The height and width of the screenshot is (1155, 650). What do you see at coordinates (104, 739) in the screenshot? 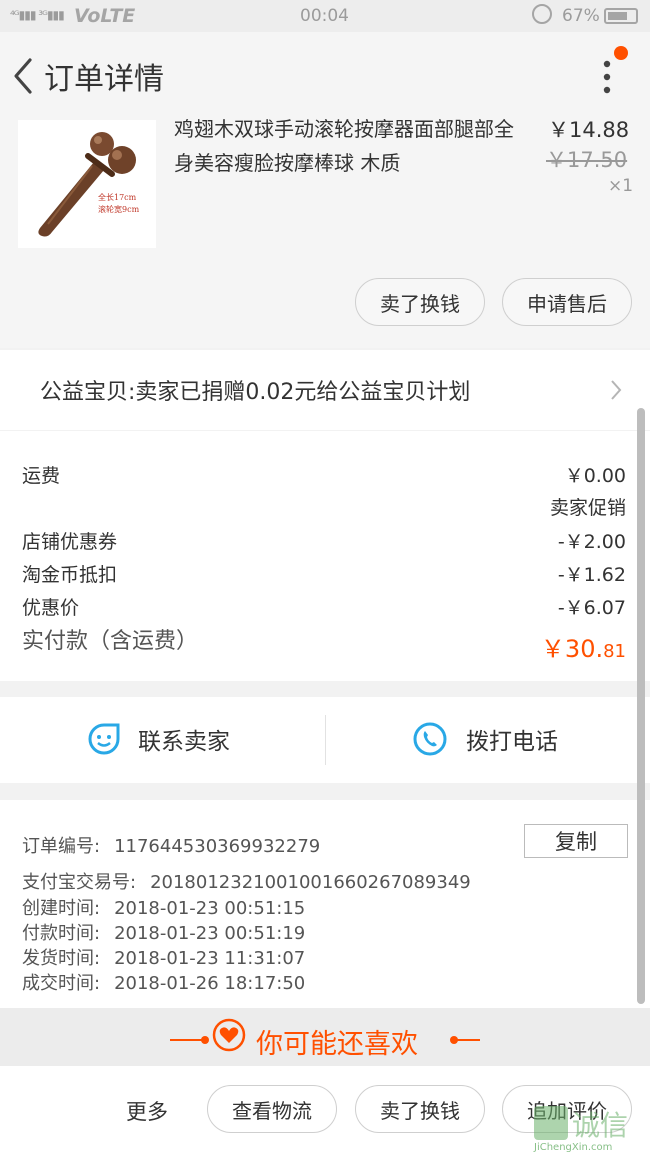
I see `chat-face-icon` at bounding box center [104, 739].